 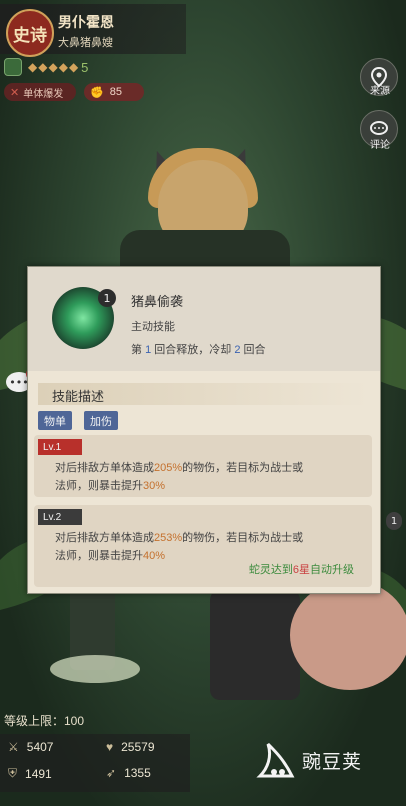 I want to click on hero-platform, so click(x=95, y=669).